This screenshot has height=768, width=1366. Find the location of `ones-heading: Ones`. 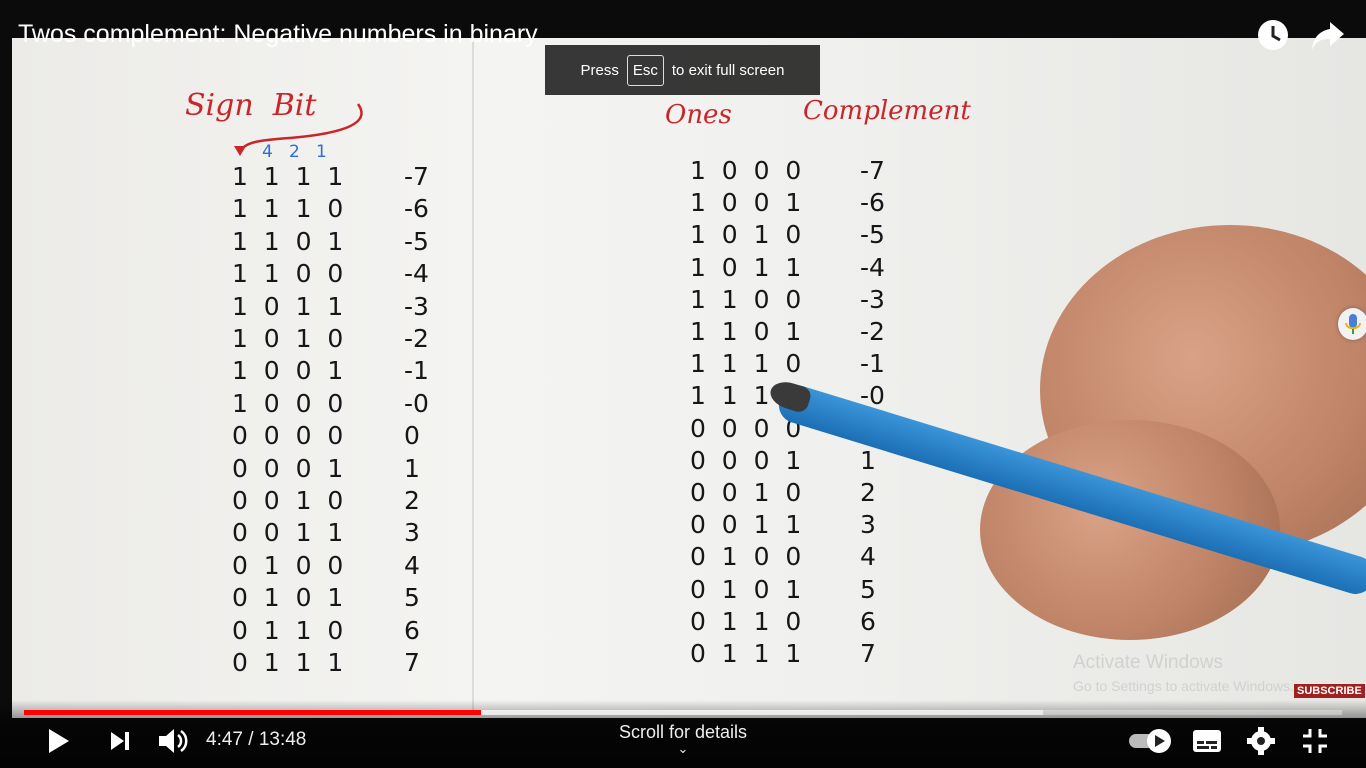

ones-heading: Ones is located at coordinates (698, 115).